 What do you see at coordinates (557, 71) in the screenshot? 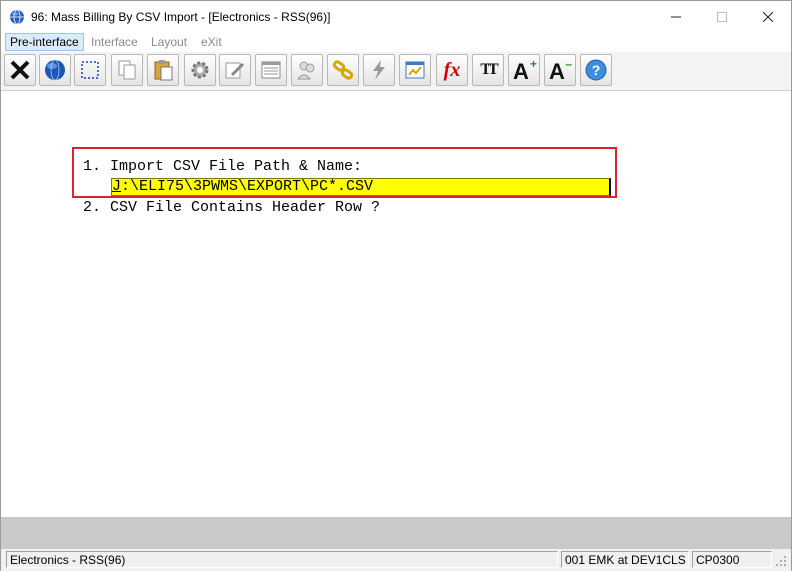
I see `font-decrease-letter: A` at bounding box center [557, 71].